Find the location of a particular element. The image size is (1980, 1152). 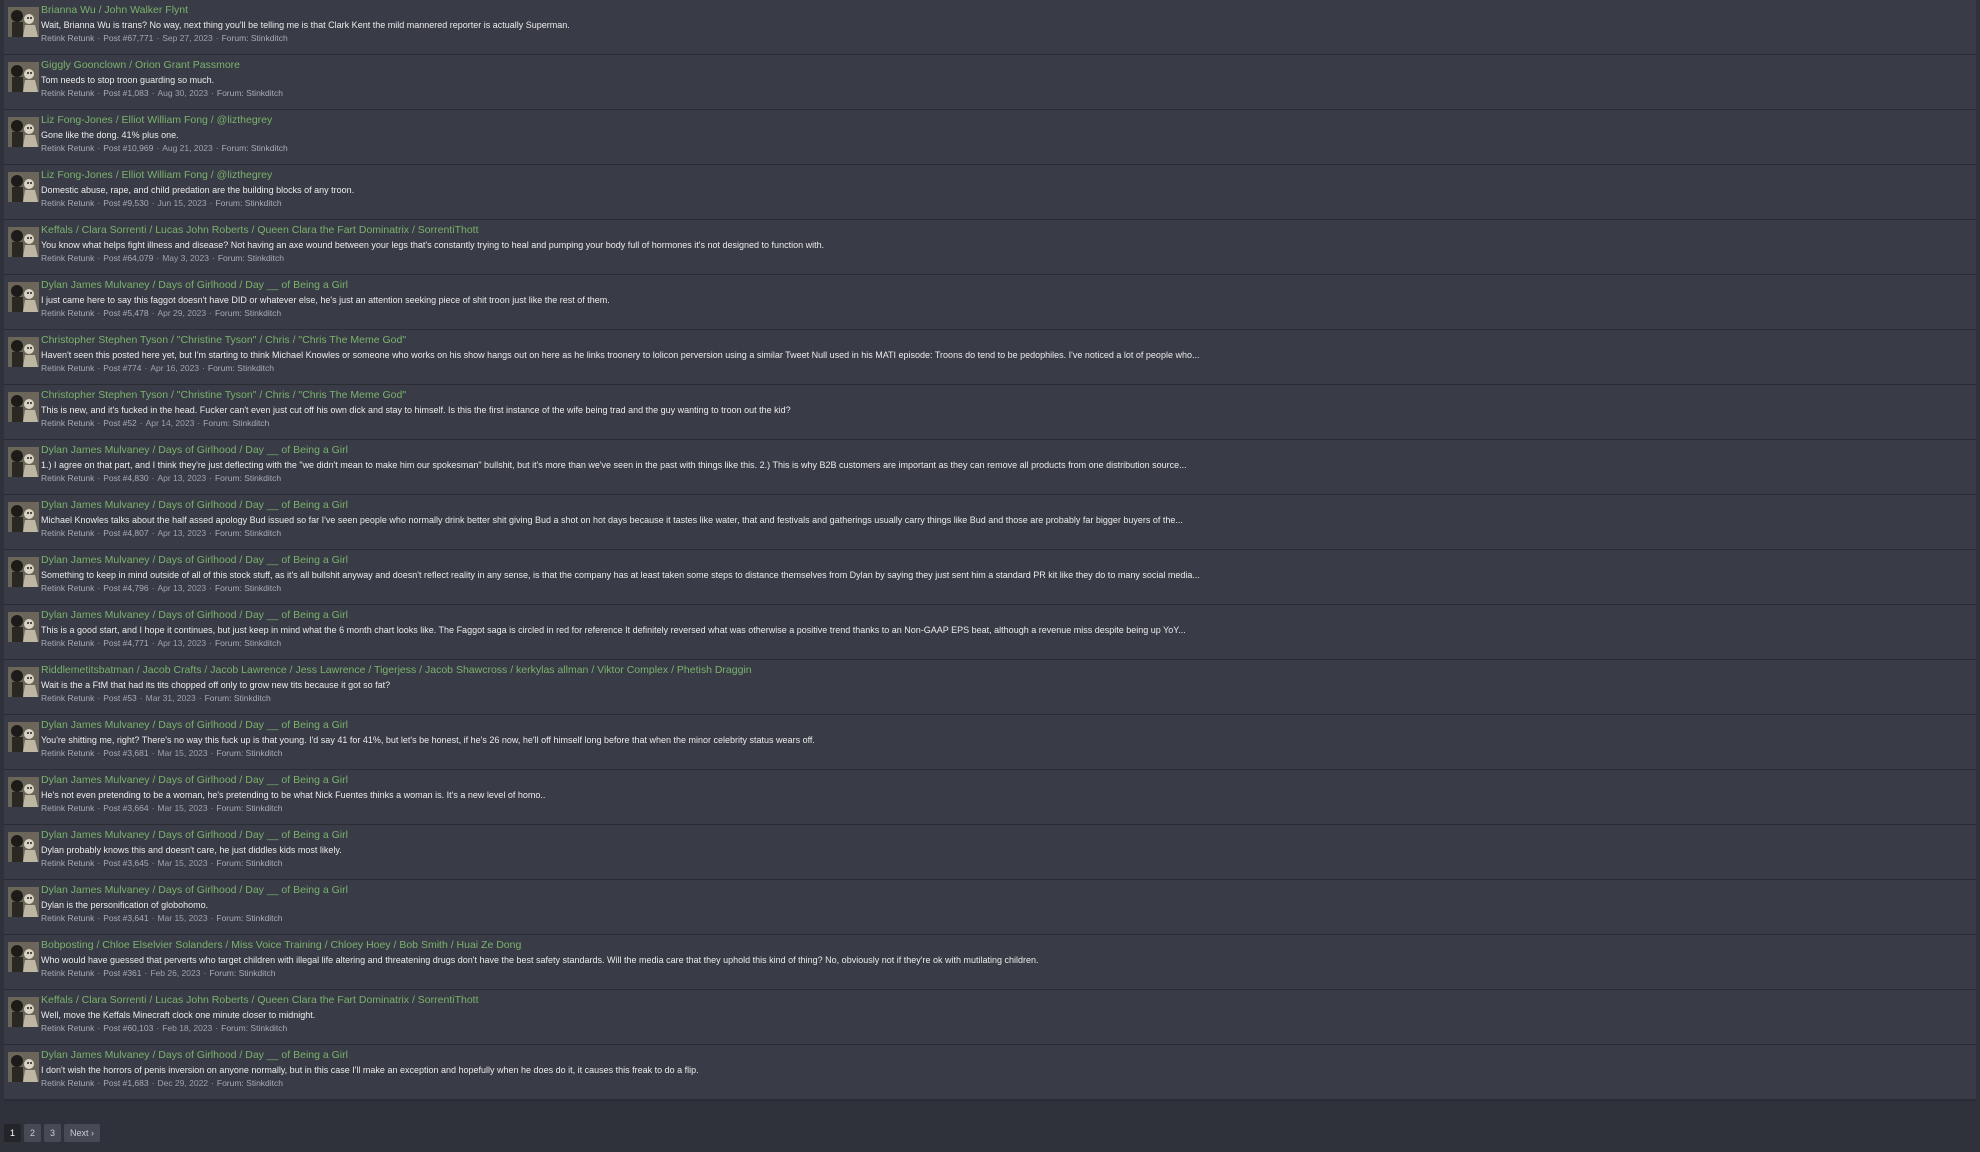

post-number-link: Post #9,530 is located at coordinates (125, 203).